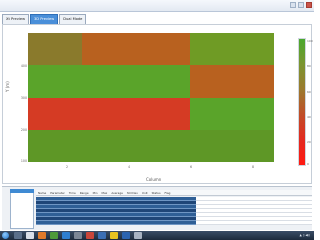  I want to click on y-tick-label: 400, so click(23, 66).